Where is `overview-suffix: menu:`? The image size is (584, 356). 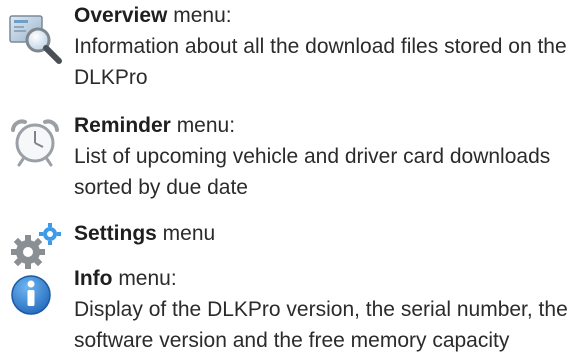
overview-suffix: menu: is located at coordinates (199, 15).